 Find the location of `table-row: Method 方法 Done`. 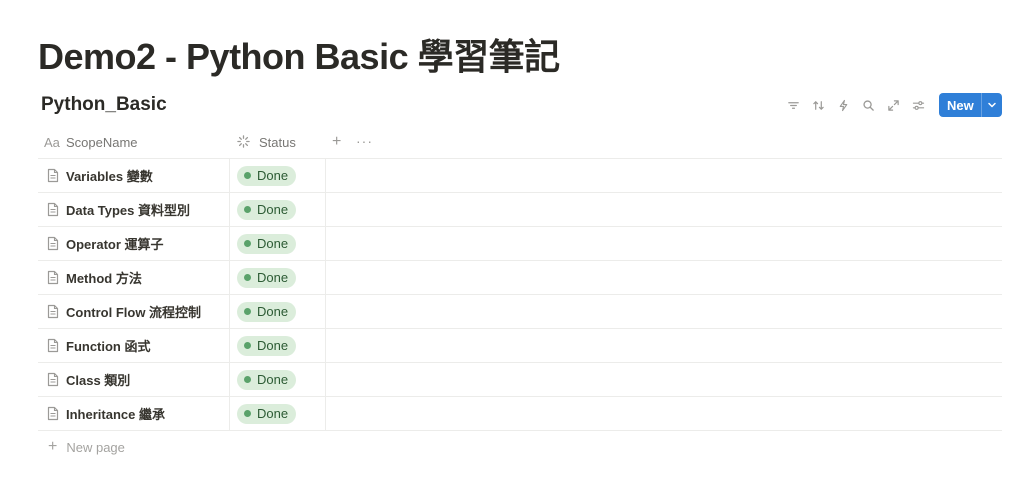

table-row: Method 方法 Done is located at coordinates (520, 278).